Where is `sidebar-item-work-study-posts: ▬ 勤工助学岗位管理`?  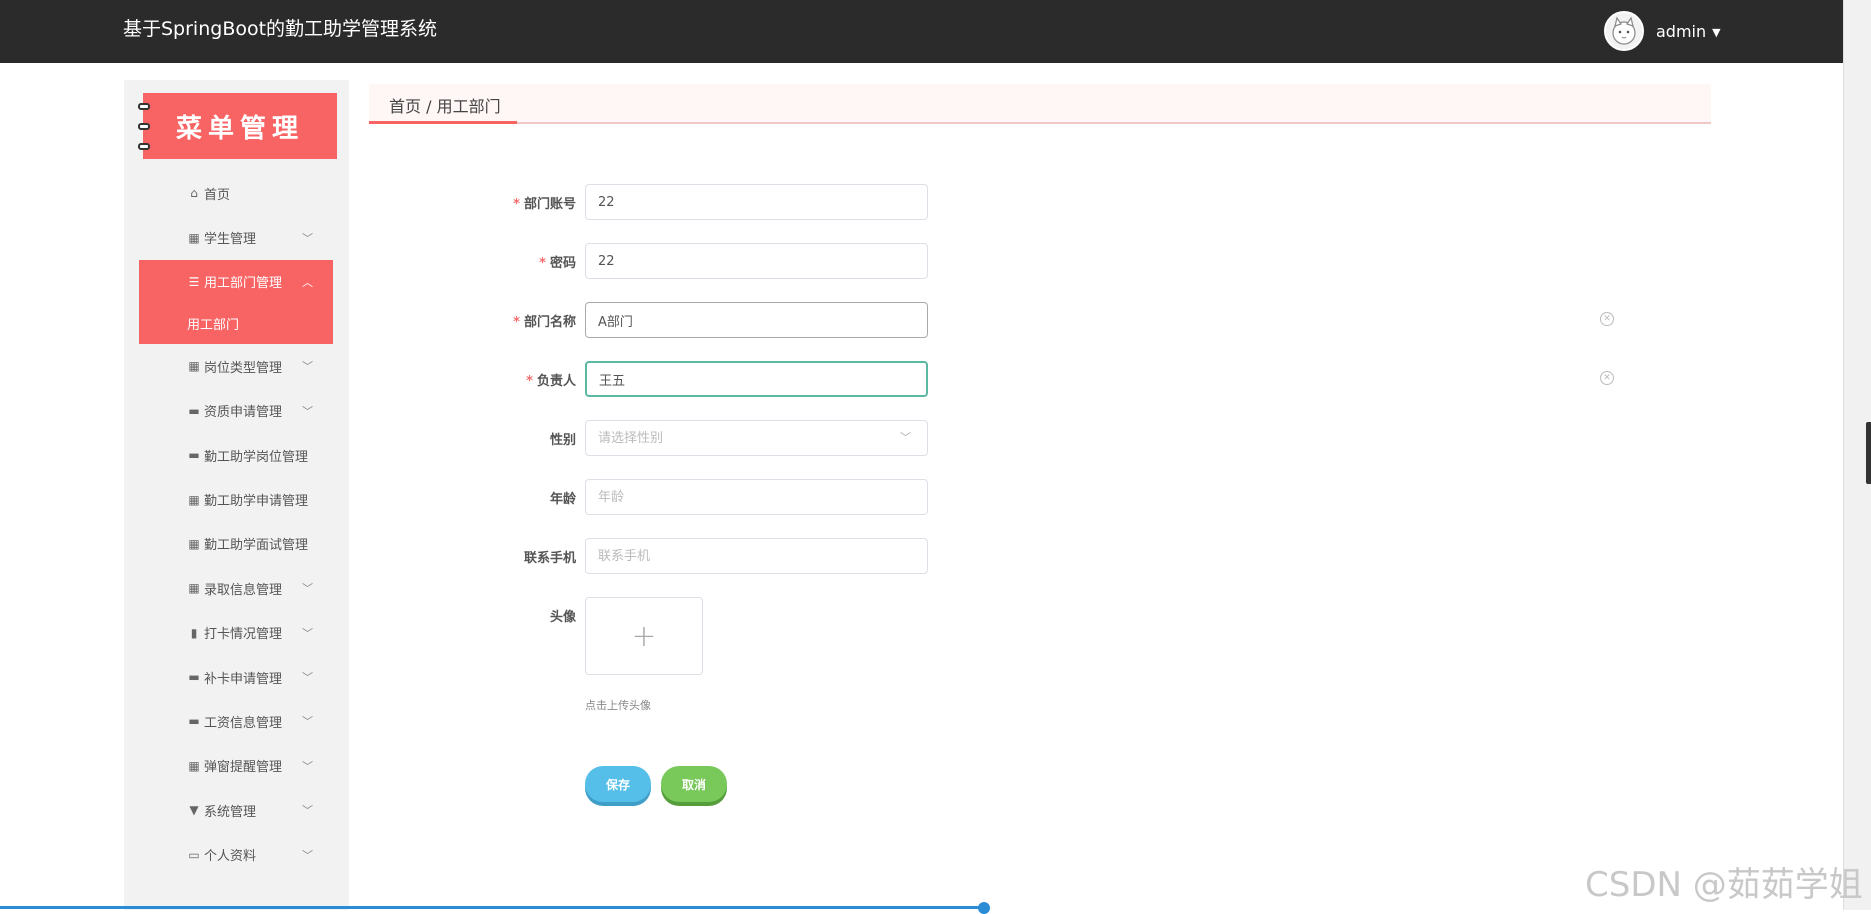
sidebar-item-work-study-posts: ▬ 勤工助学岗位管理 is located at coordinates (236, 455).